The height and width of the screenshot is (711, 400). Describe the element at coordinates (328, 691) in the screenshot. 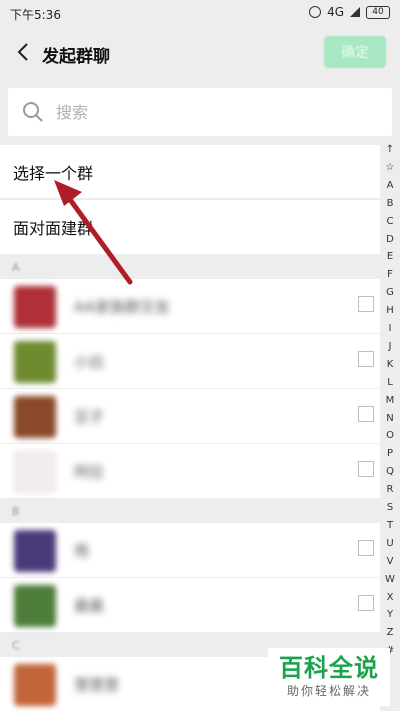

I see `watermark-subtitle: 助你轻松解决` at that location.